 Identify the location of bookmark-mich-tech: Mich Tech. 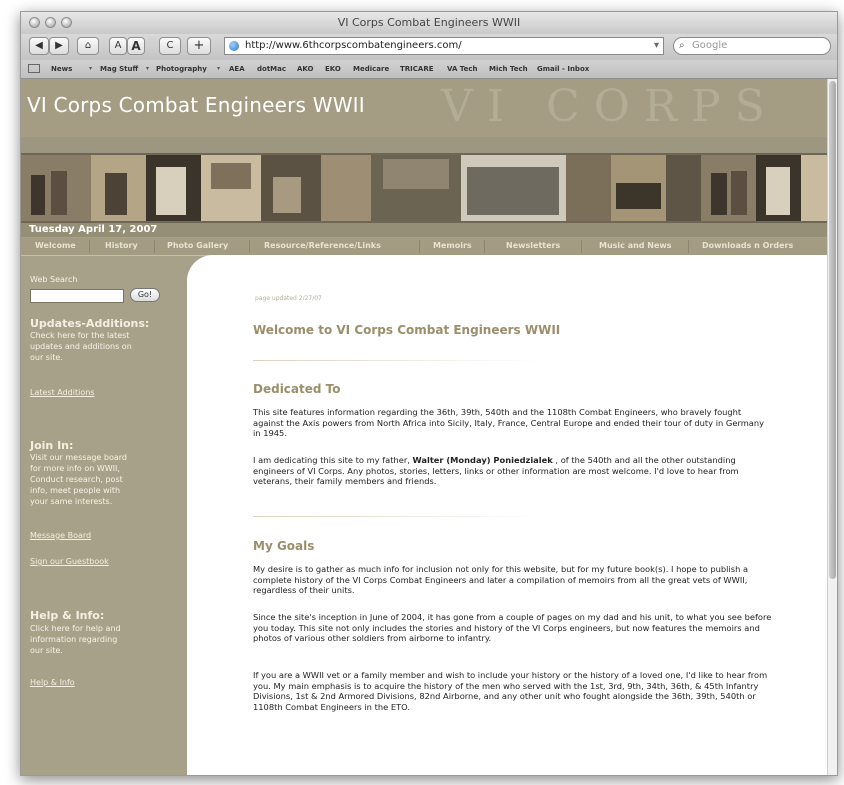
(508, 69).